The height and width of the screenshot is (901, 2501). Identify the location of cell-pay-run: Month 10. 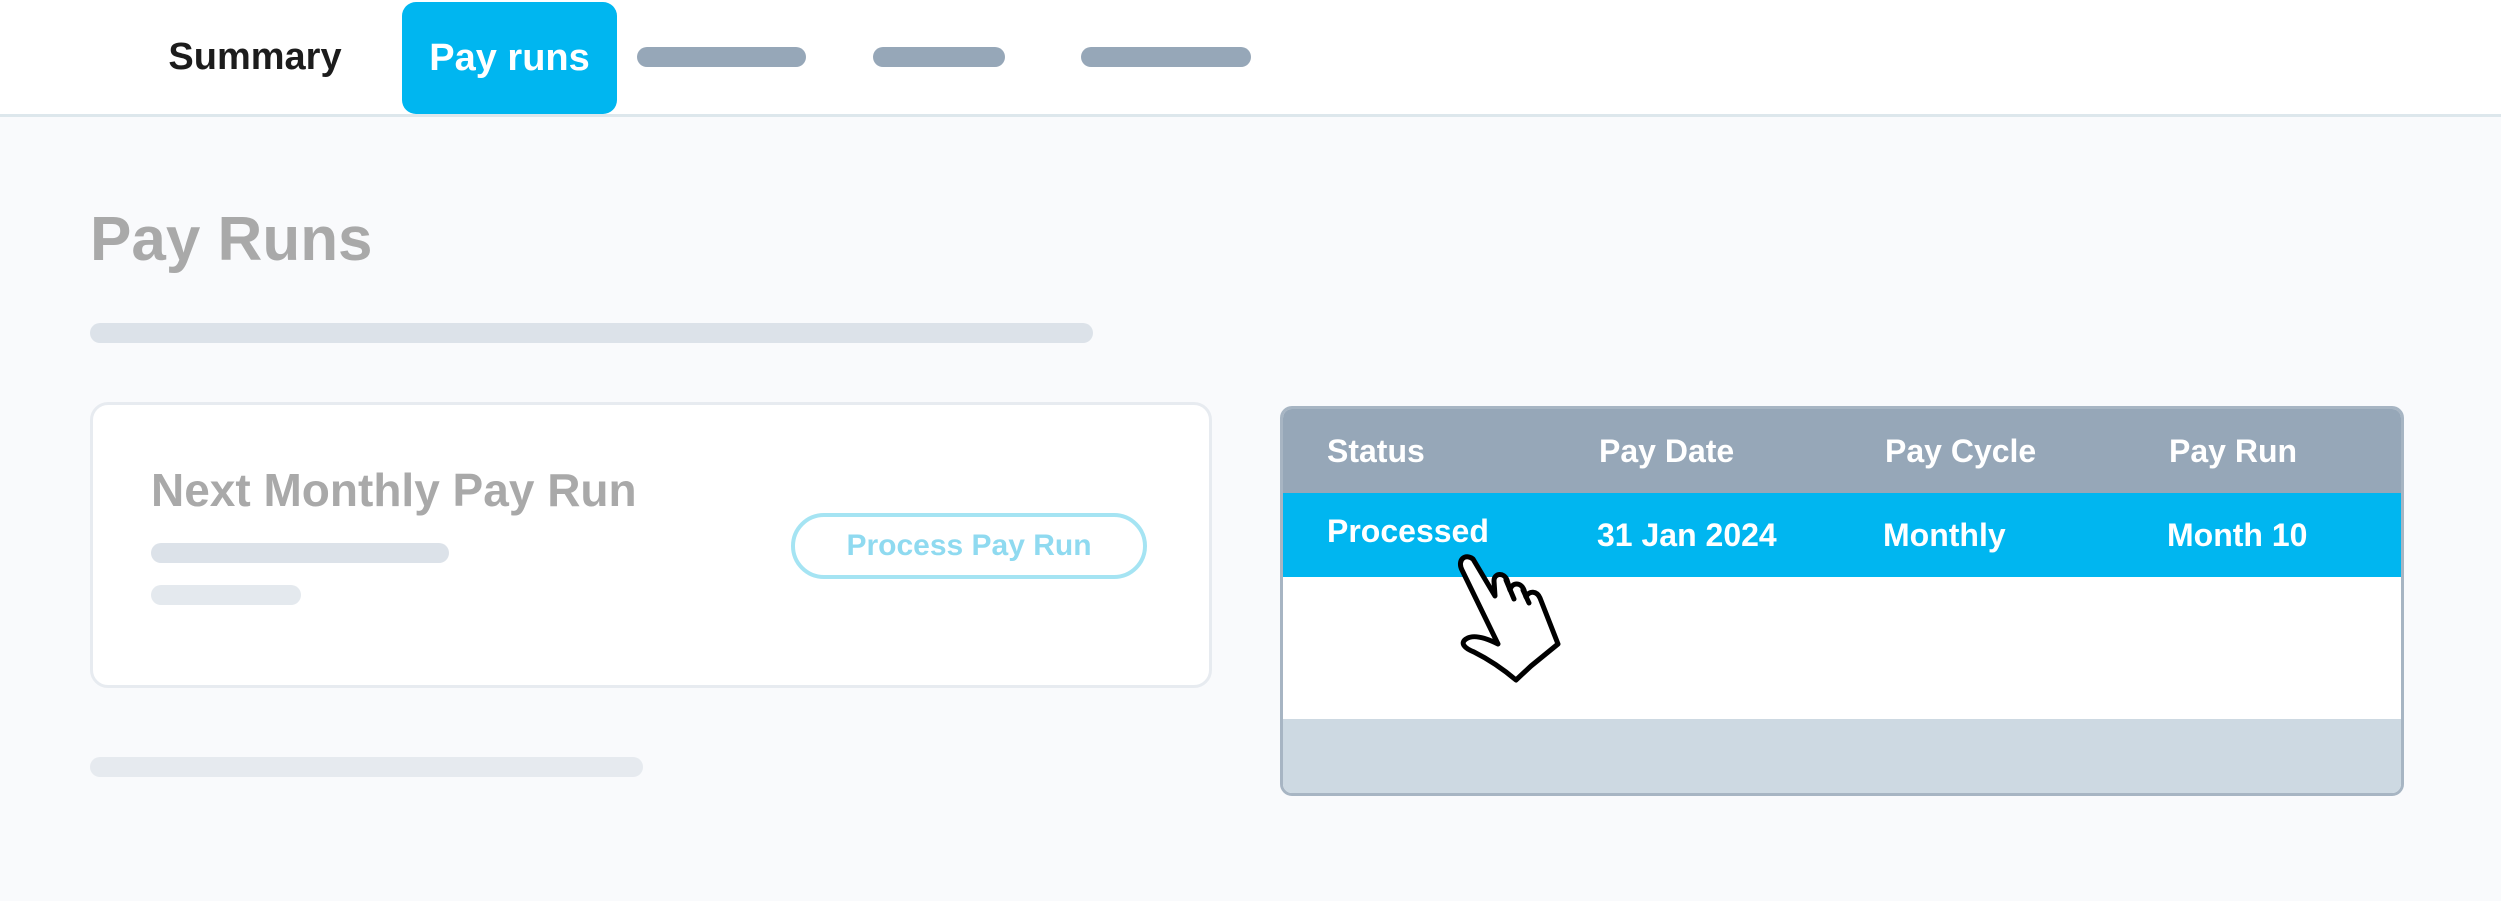
(2237, 535).